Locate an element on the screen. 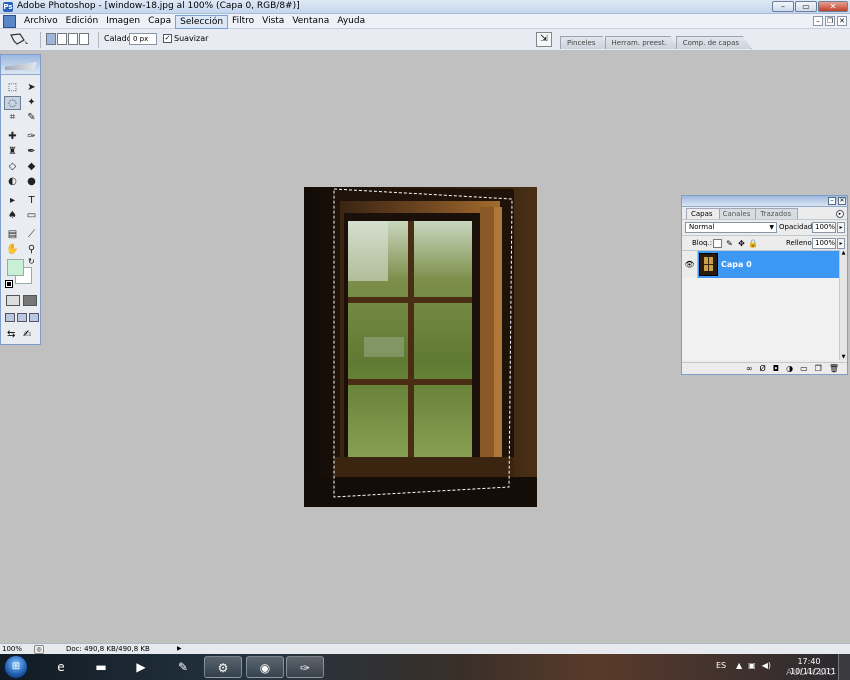 This screenshot has width=850, height=680. palette-well-tab: Herram. preest. is located at coordinates (642, 42).